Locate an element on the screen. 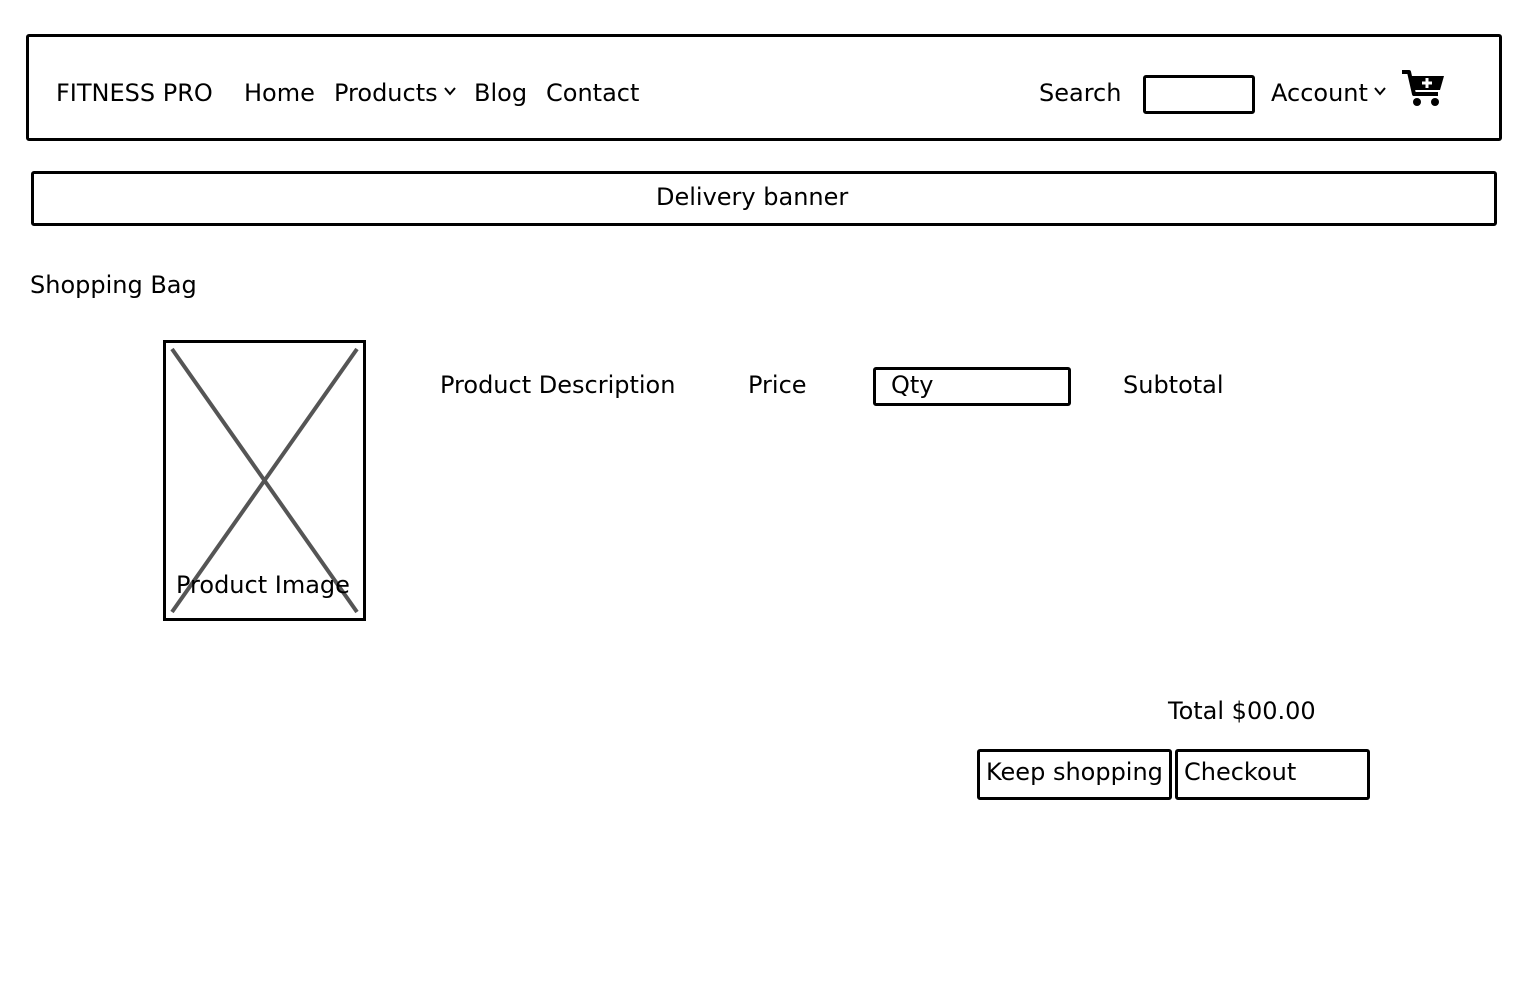 Image resolution: width=1540 pixels, height=982 pixels. product-image-label: Product Image is located at coordinates (263, 585).